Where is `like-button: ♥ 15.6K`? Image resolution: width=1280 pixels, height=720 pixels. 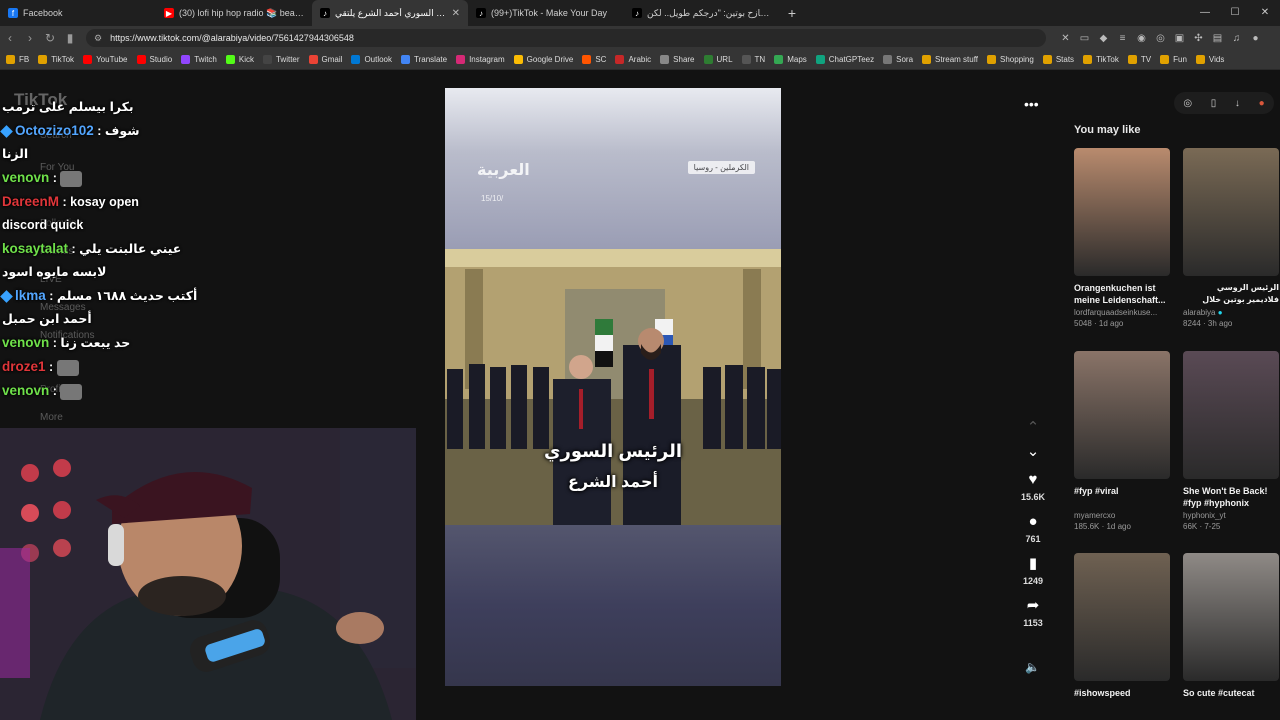
like-button: ♥ 15.6K is located at coordinates (1033, 487).